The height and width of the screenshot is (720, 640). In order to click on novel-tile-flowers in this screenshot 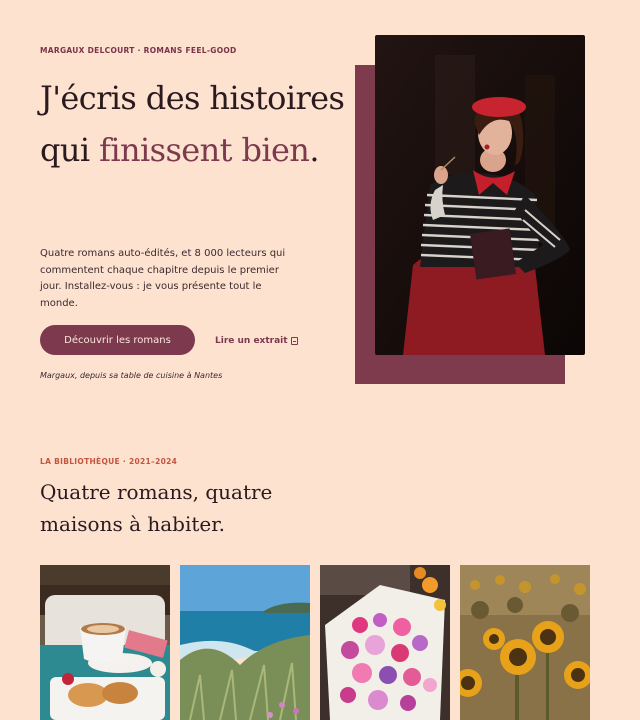, I will do `click(385, 642)`.